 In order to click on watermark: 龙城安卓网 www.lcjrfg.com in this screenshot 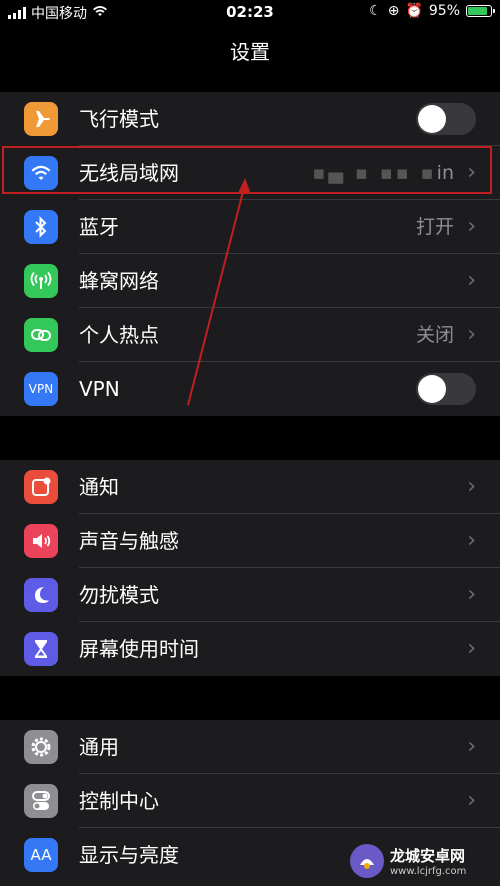, I will do `click(425, 861)`.